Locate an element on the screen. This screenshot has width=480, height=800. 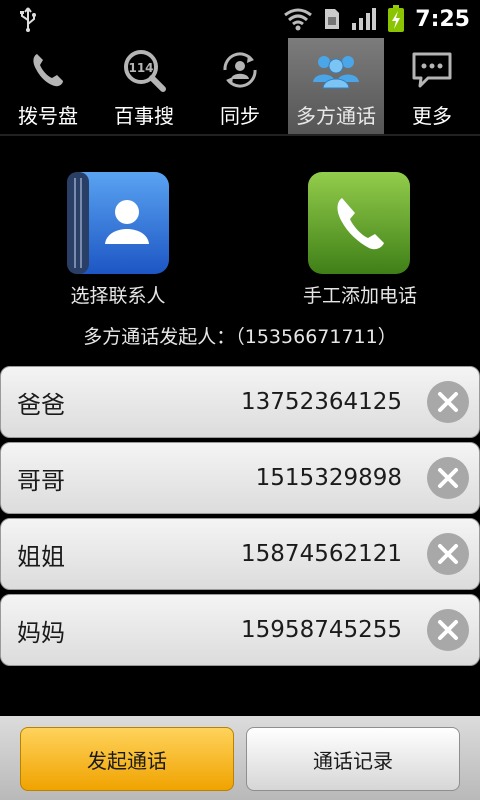
tab-bar: 拨号盘 114 百事搜 同步 多方通话 更多 is located at coordinates (240, 86).